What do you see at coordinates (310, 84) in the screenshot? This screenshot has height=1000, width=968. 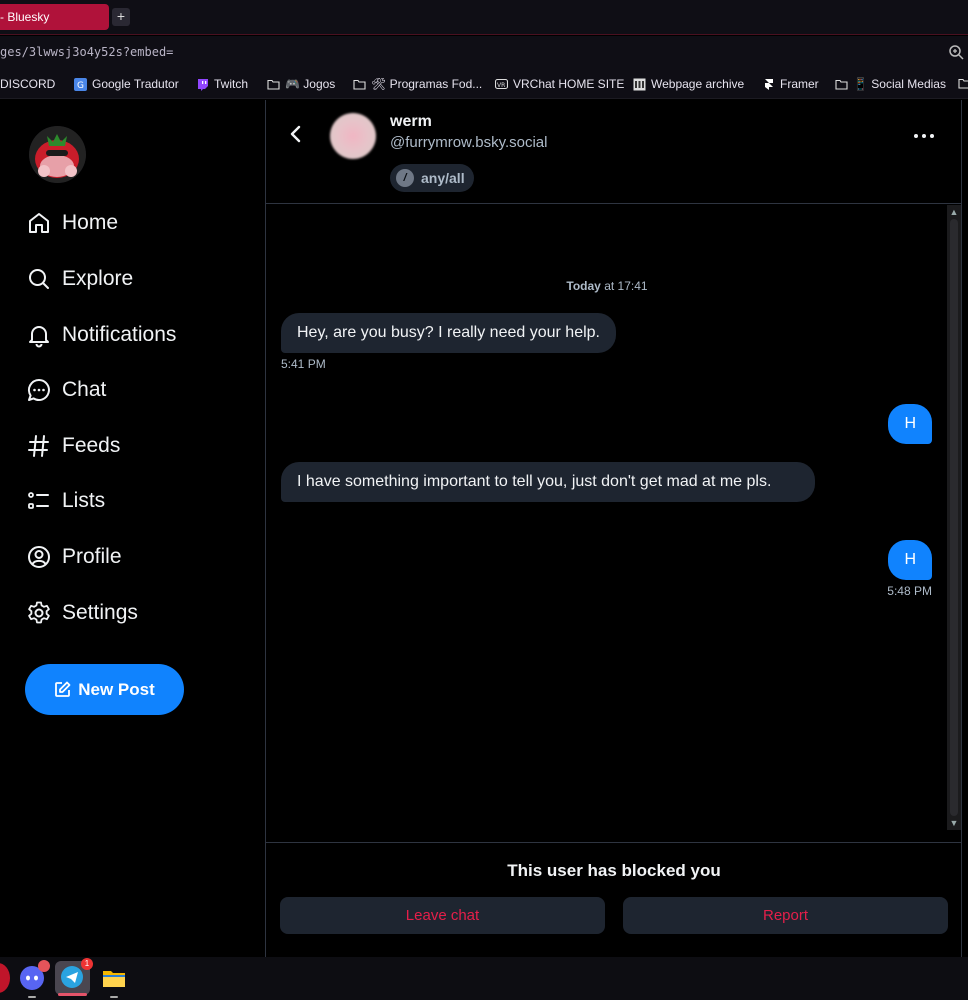 I see `bookmark-label: 🎮 Jogos` at bounding box center [310, 84].